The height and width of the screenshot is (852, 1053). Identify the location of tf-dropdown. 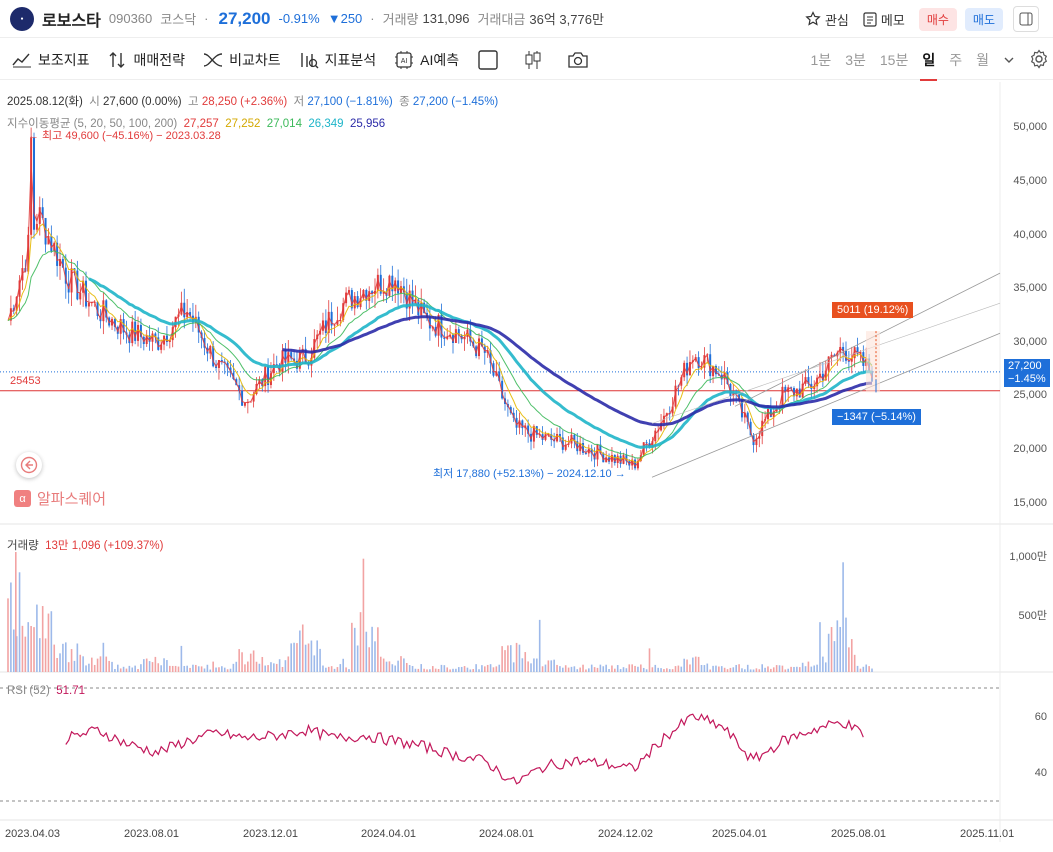
(1009, 60).